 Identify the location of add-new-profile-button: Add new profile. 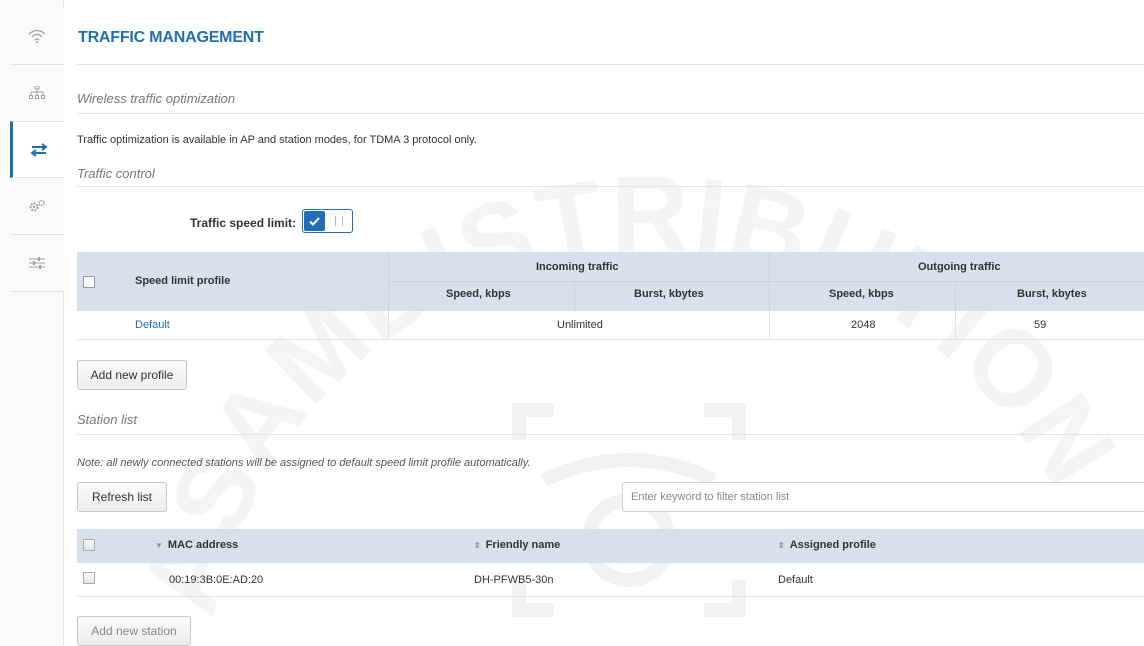
(132, 375).